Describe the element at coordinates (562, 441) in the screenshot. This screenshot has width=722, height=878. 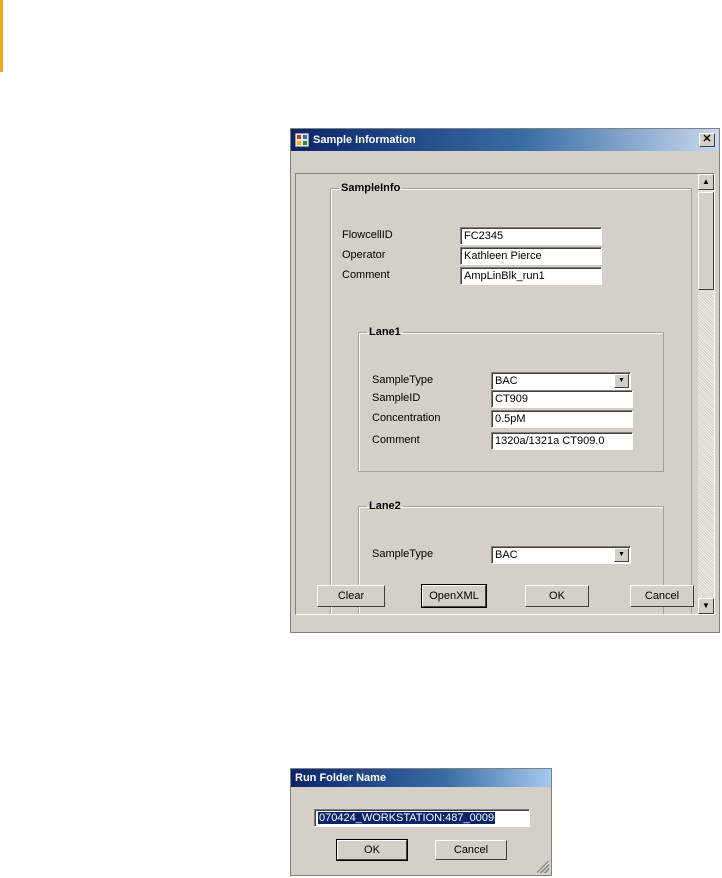
I see `lane1-comment-field: 1320a/1321a CT909.0` at that location.